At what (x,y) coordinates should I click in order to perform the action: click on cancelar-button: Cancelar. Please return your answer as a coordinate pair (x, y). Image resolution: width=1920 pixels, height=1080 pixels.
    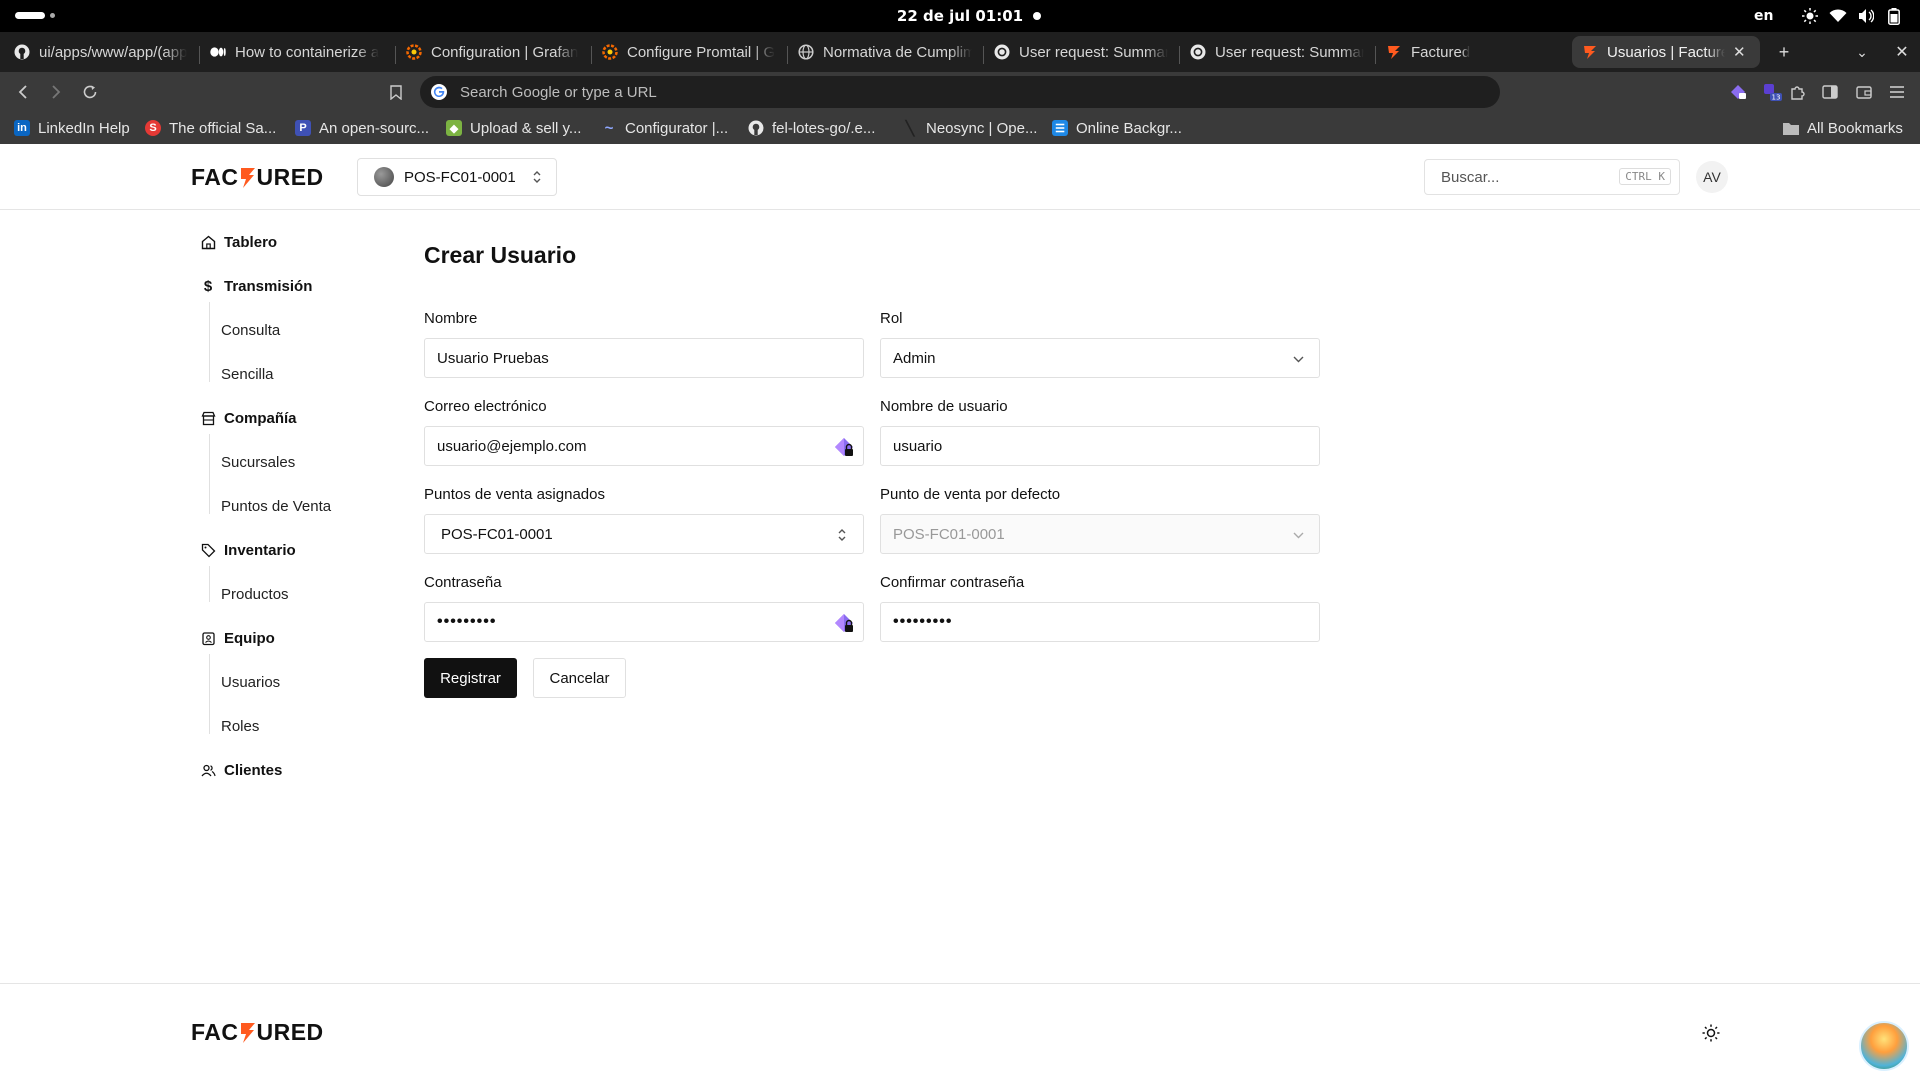
    Looking at the image, I should click on (579, 678).